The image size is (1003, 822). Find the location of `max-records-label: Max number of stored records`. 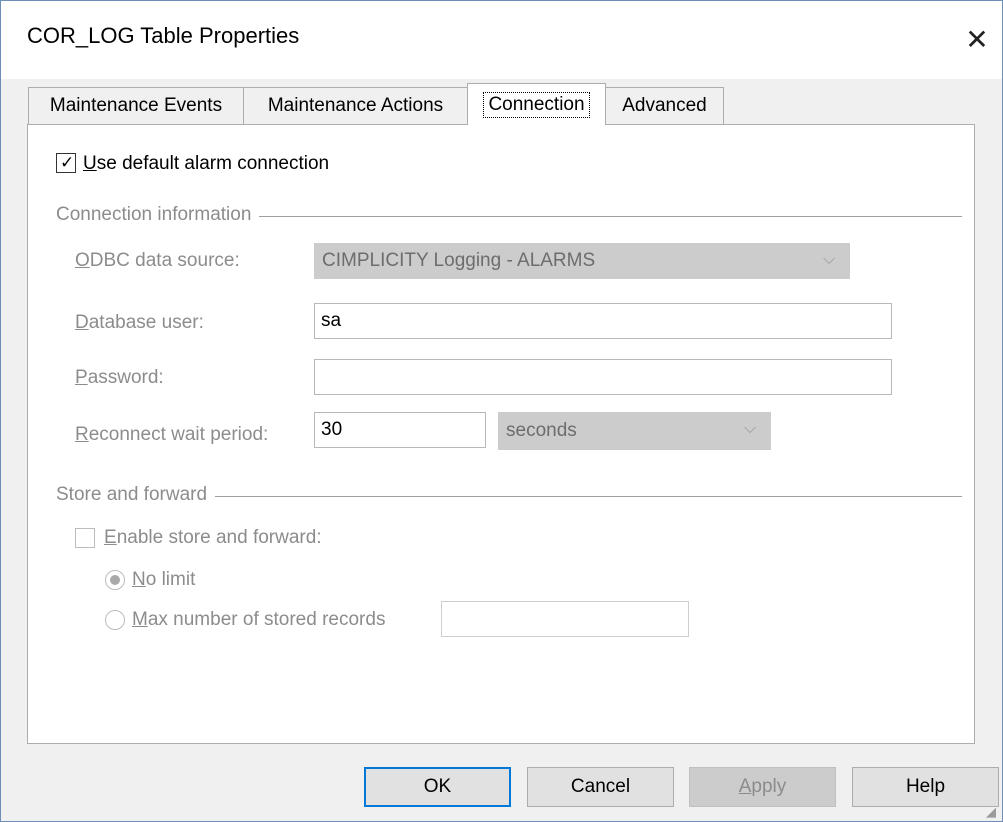

max-records-label: Max number of stored records is located at coordinates (258, 620).